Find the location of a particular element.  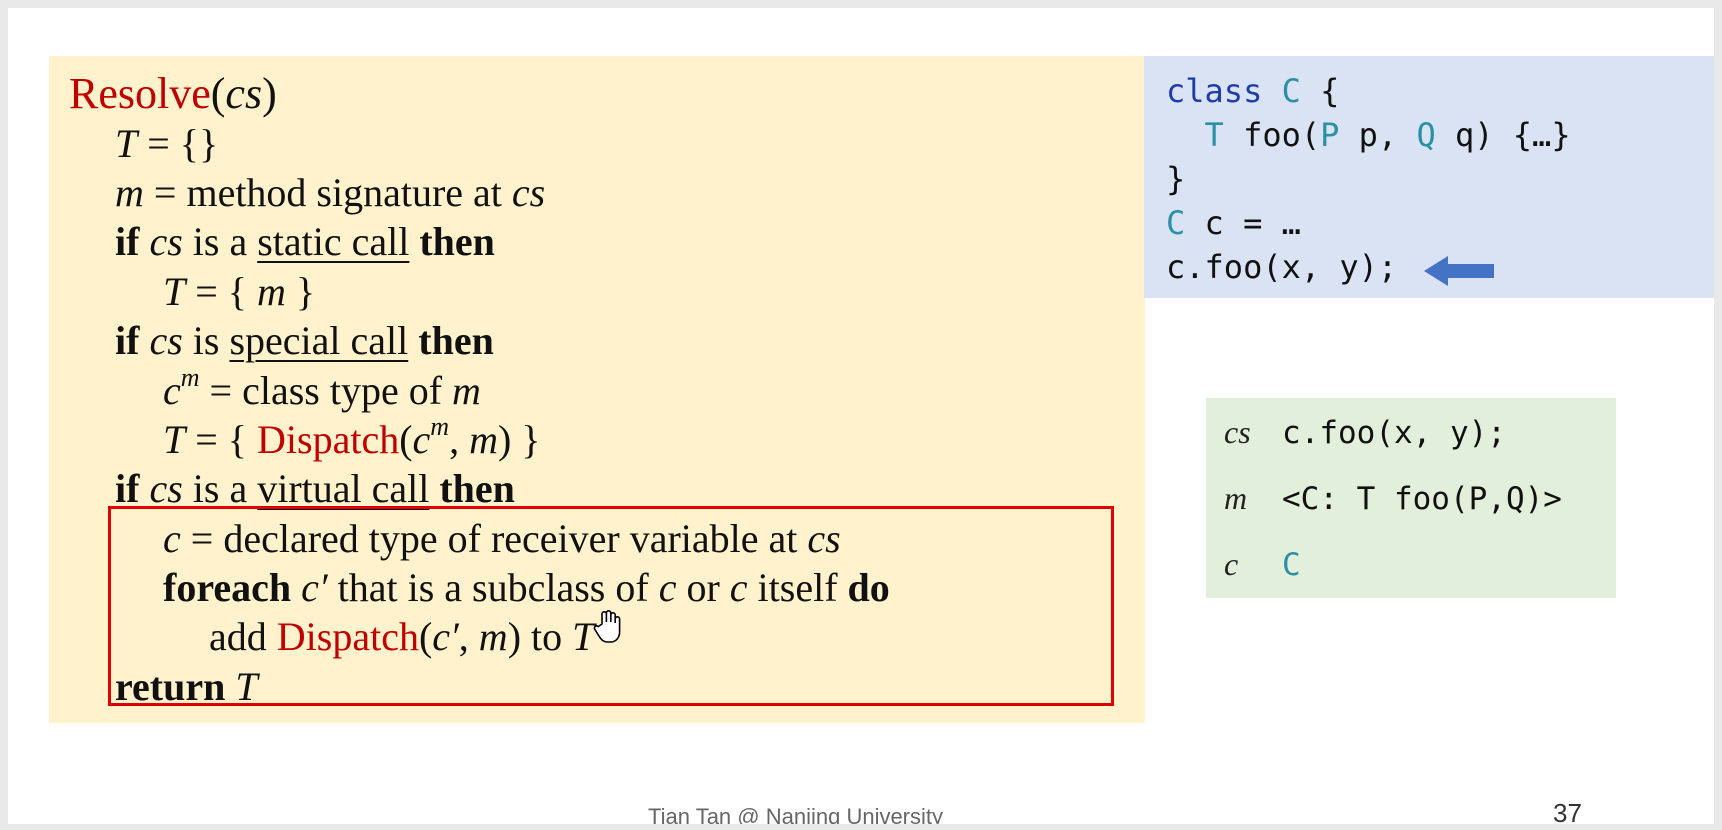

code-line-3: } is located at coordinates (1176, 179).